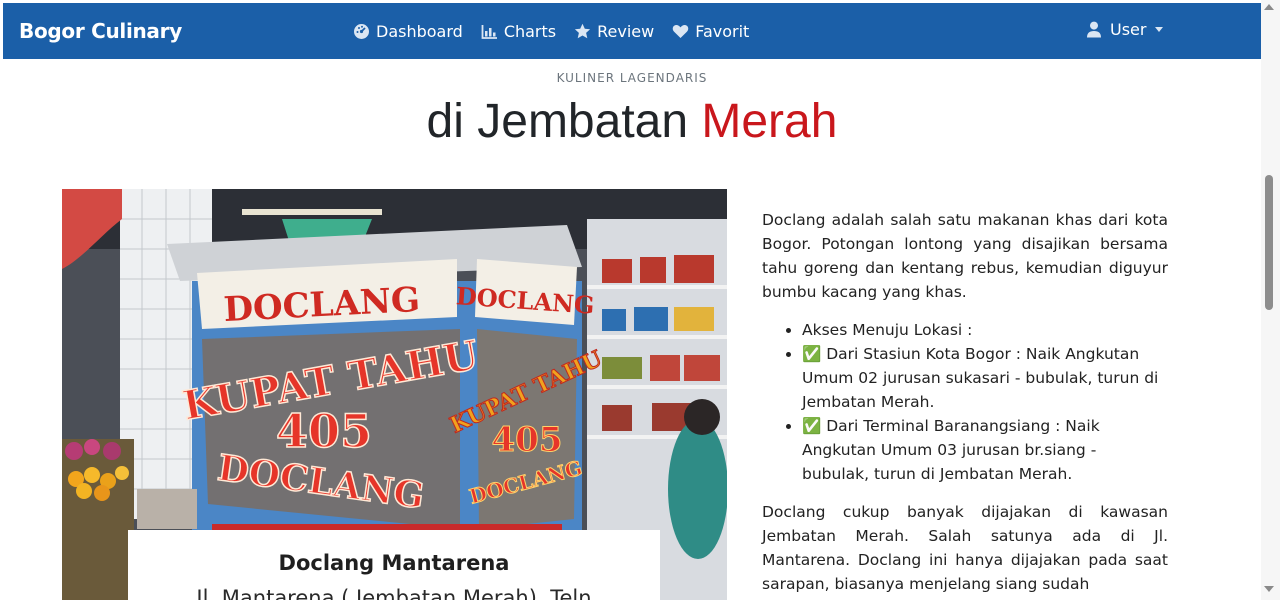 This screenshot has height=600, width=1280. Describe the element at coordinates (527, 440) in the screenshot. I see `sign-number-side: 405` at that location.